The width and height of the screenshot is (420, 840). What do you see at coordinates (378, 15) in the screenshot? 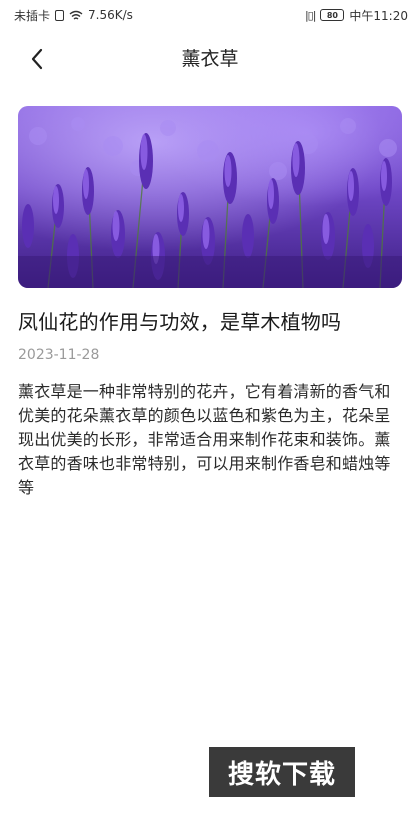
I see `clock: 中午11:20` at bounding box center [378, 15].